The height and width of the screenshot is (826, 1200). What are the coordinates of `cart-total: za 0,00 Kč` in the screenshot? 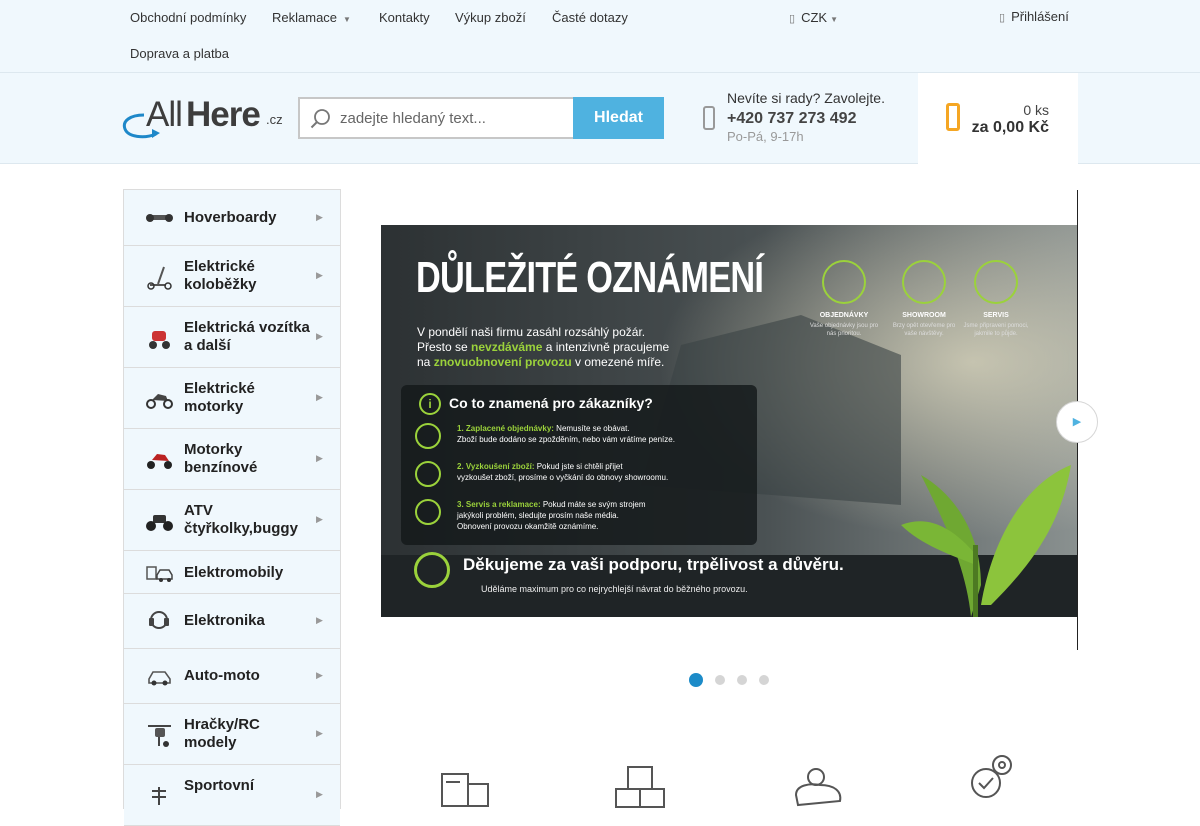 It's located at (1010, 127).